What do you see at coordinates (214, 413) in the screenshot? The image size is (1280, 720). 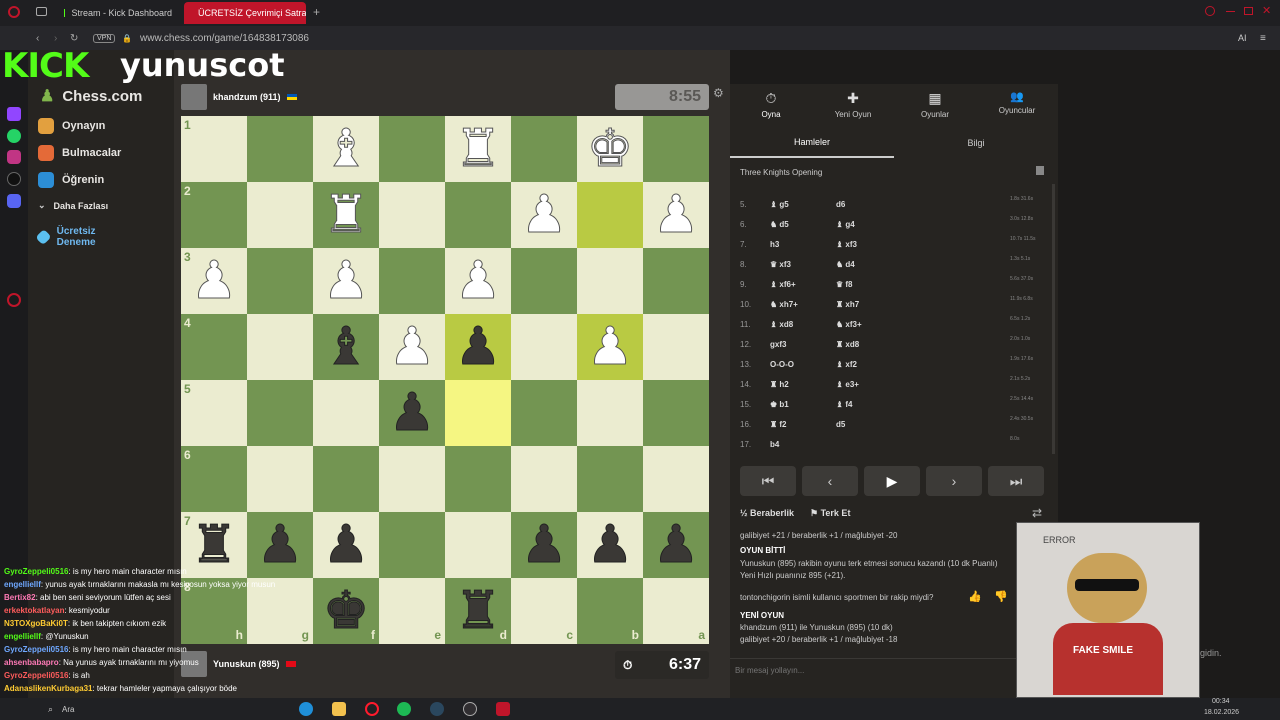 I see `square: 5` at bounding box center [214, 413].